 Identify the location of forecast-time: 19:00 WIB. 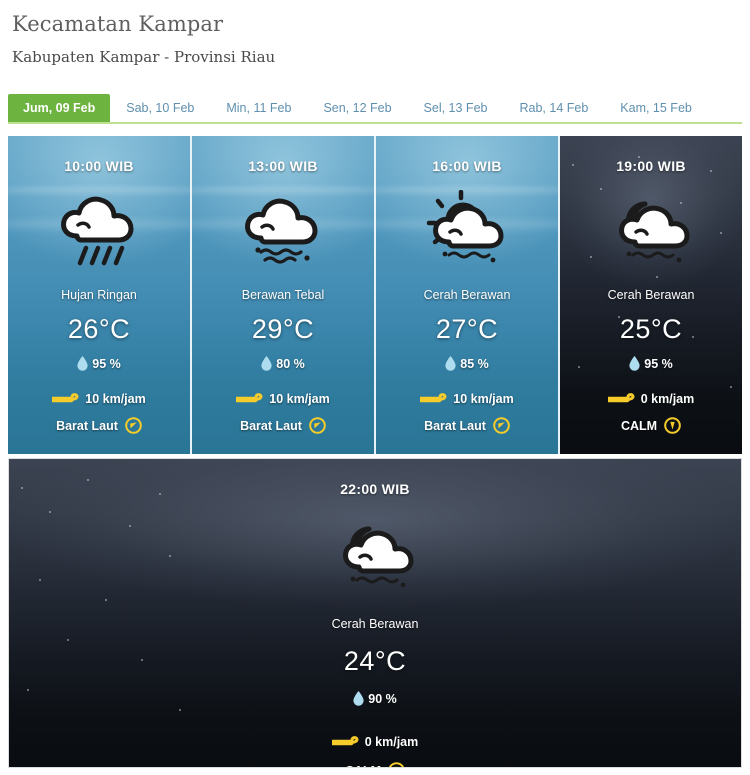
(651, 166).